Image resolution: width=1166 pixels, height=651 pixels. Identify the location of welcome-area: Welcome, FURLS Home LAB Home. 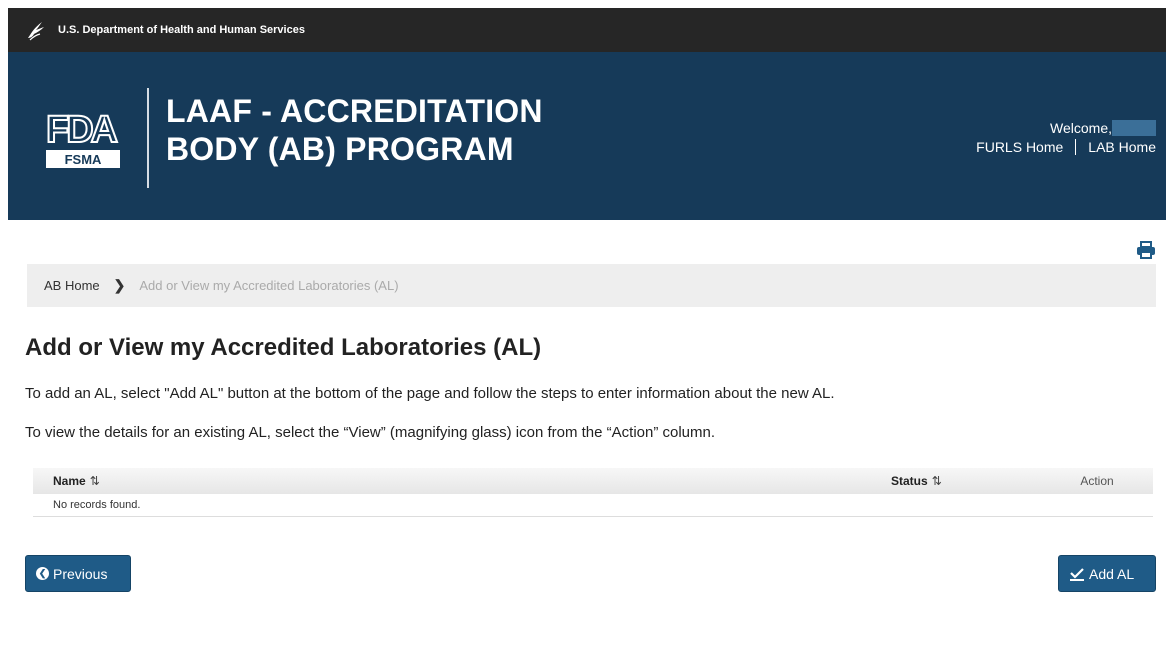
(1066, 137).